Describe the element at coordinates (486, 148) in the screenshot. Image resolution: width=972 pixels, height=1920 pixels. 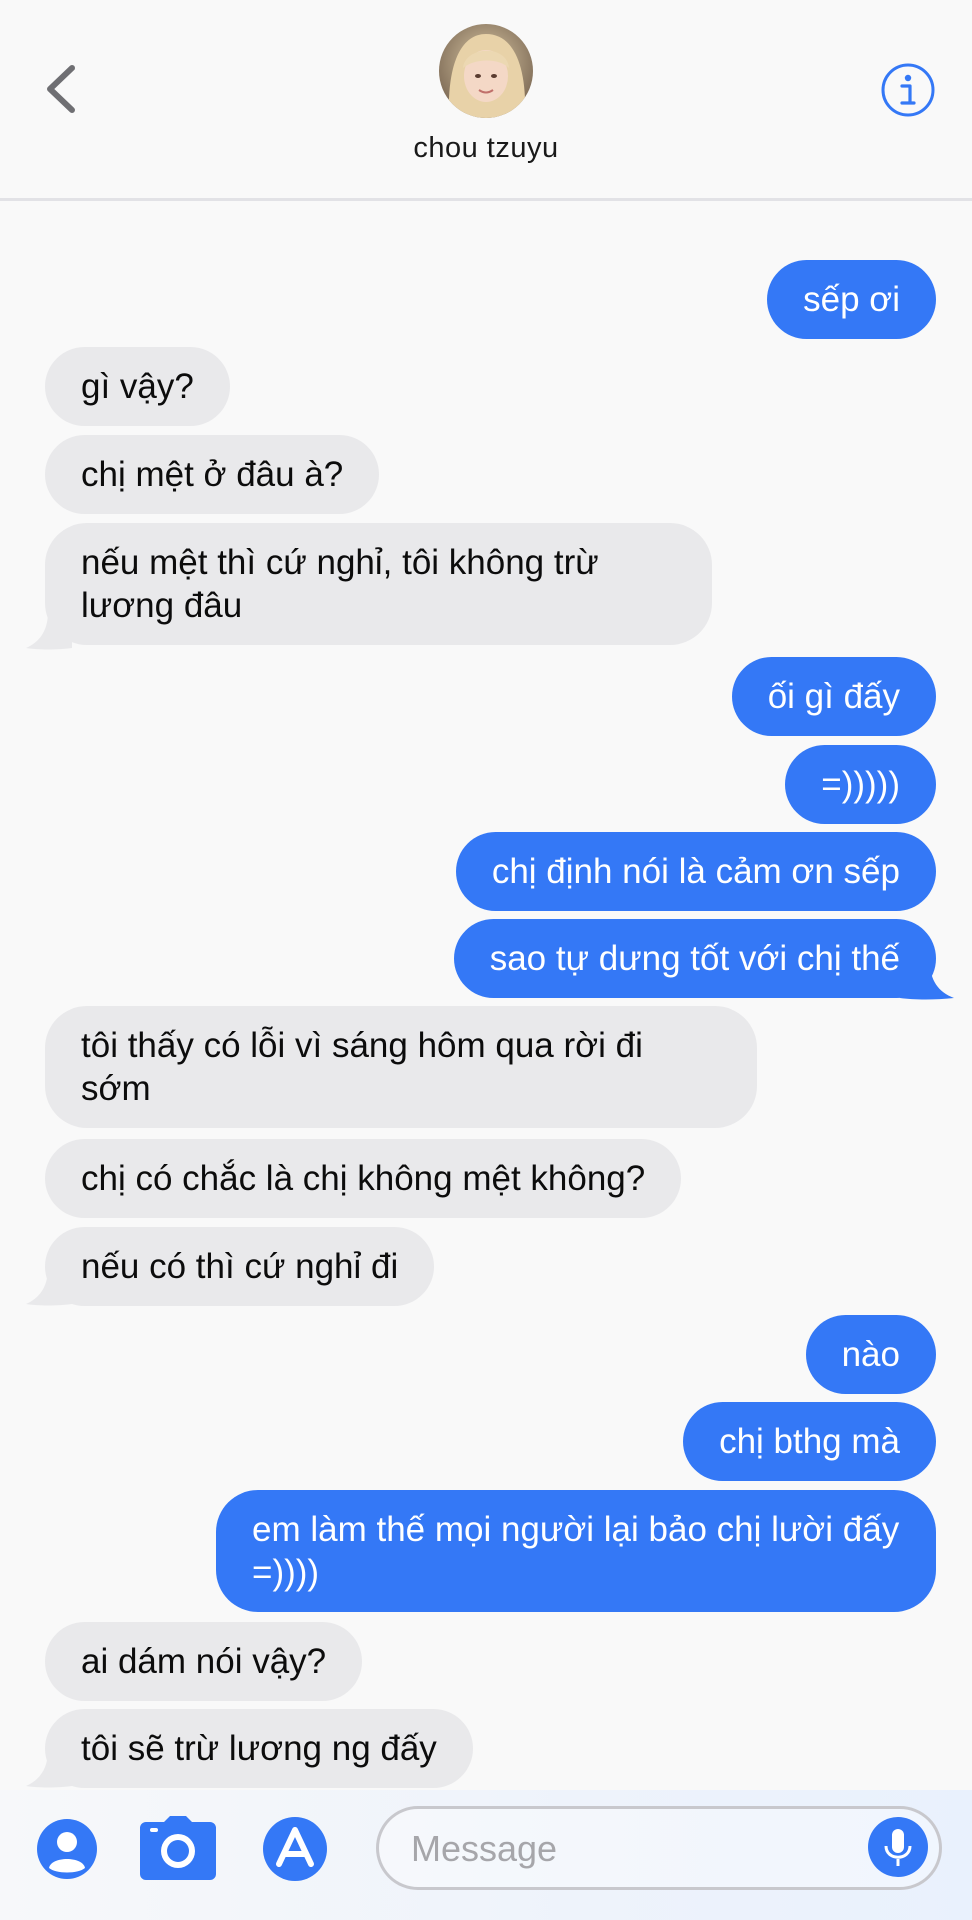
I see `contact-name: chou tzuyu` at that location.